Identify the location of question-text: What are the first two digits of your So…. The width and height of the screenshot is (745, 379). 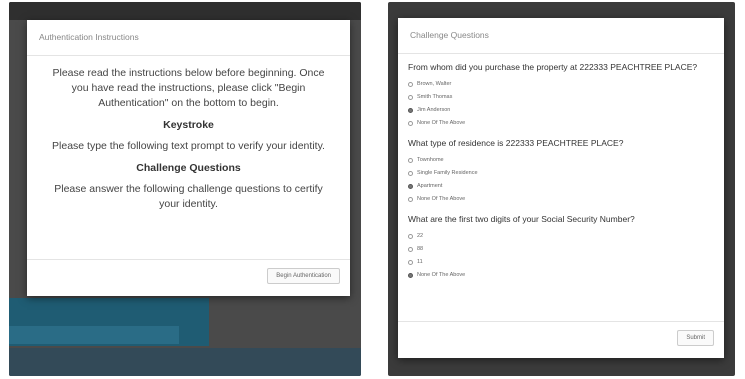
(521, 219).